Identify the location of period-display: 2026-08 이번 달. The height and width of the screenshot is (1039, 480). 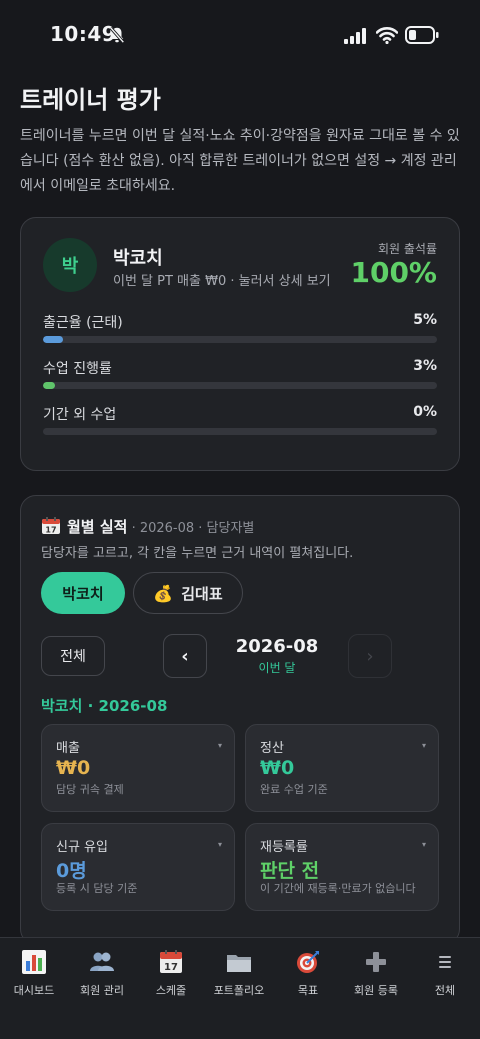
(277, 656).